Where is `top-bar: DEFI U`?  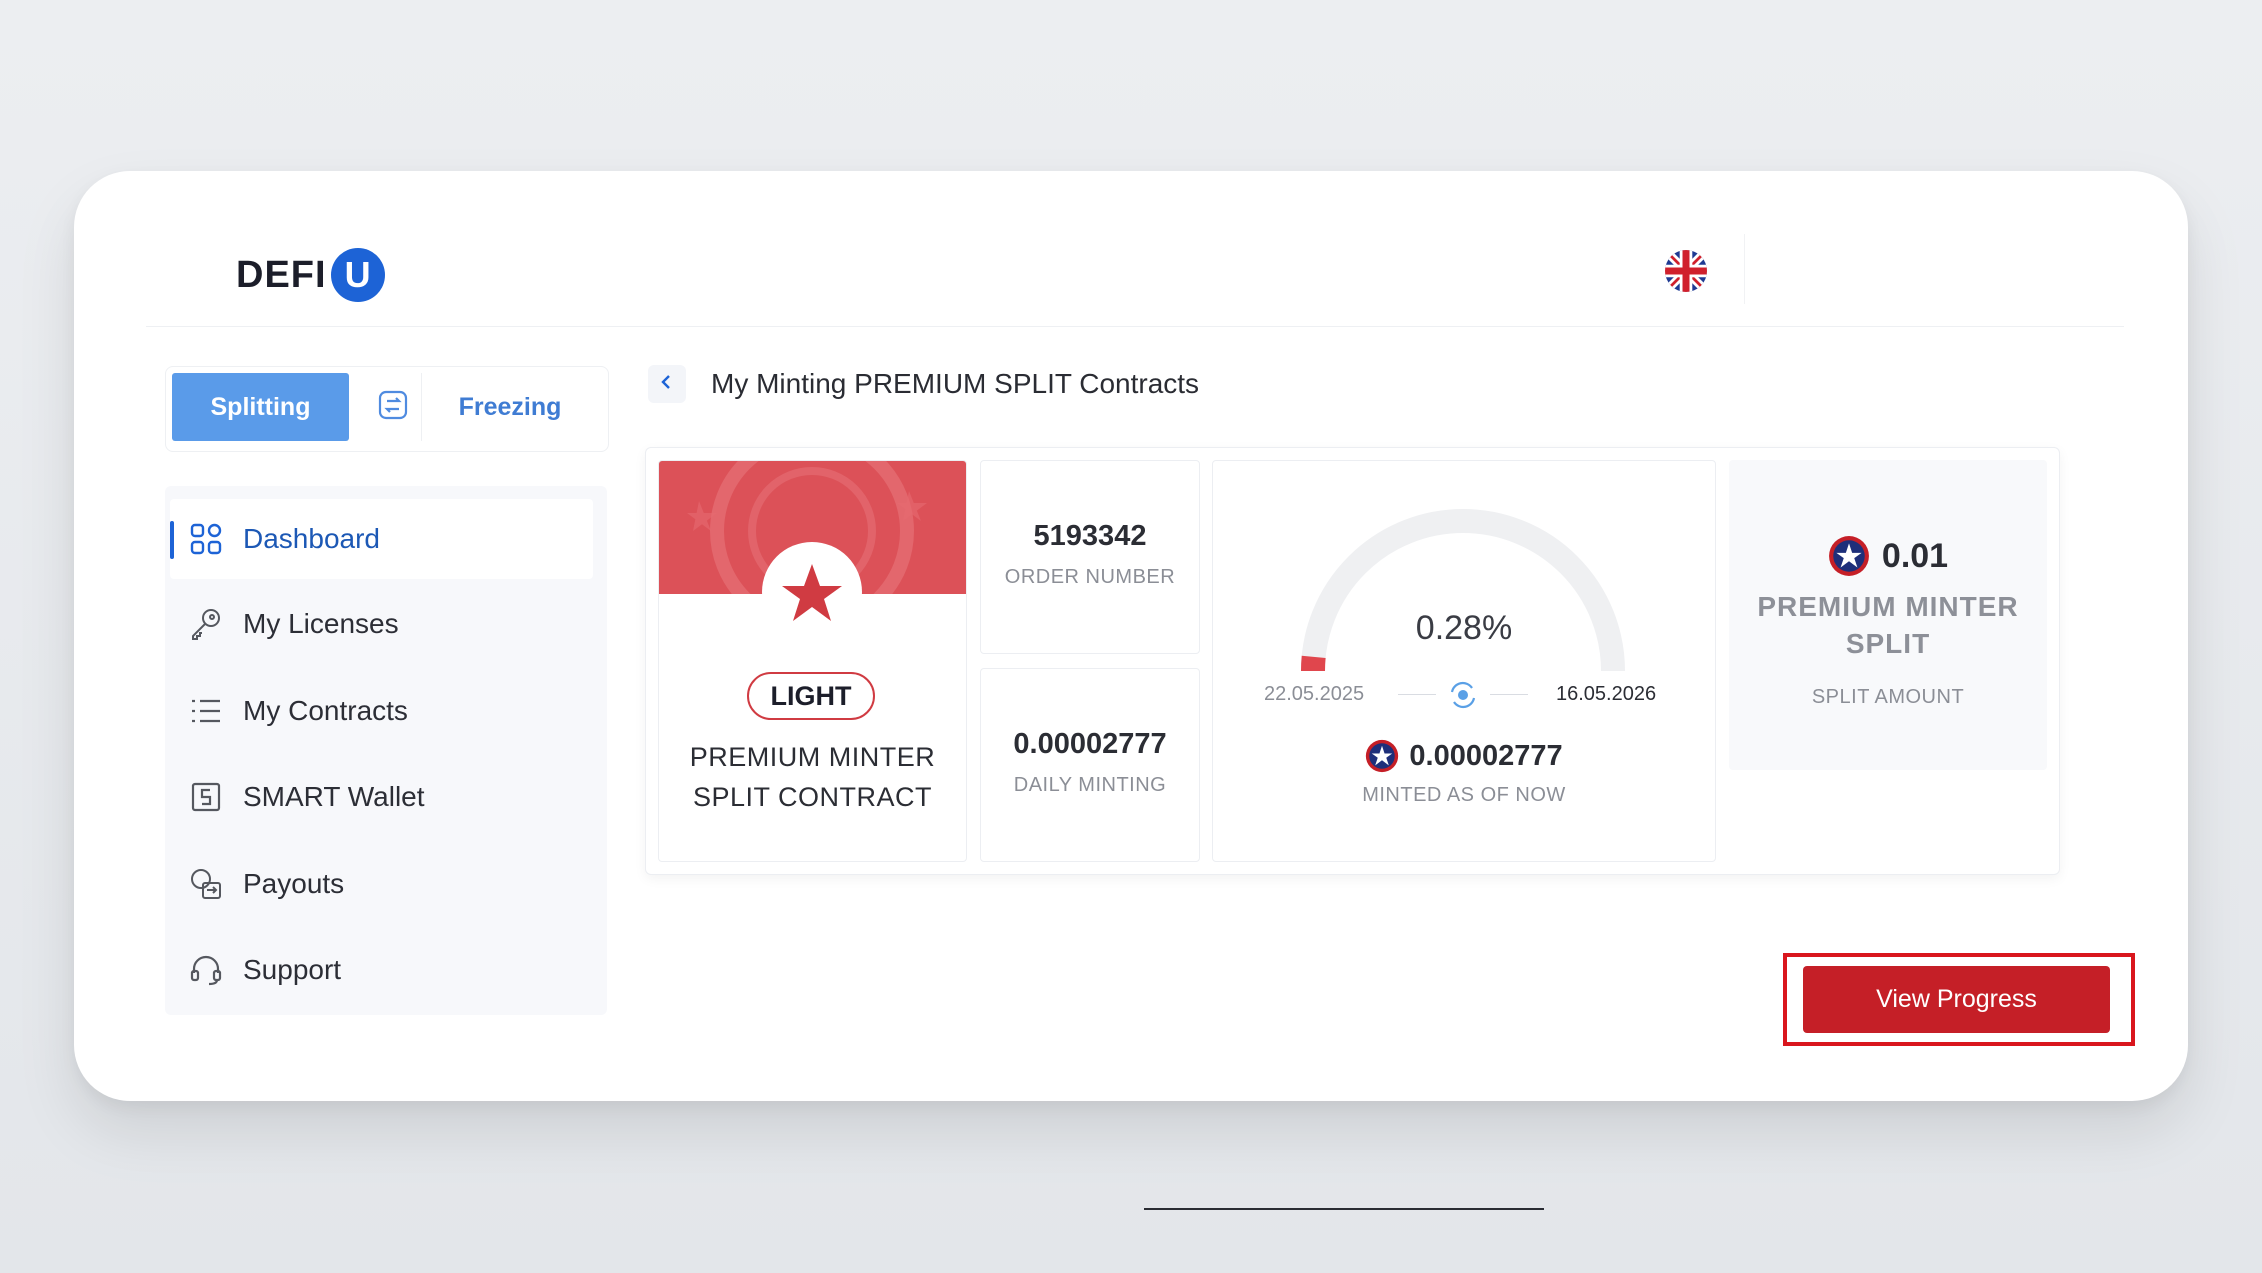 top-bar: DEFI U is located at coordinates (1135, 249).